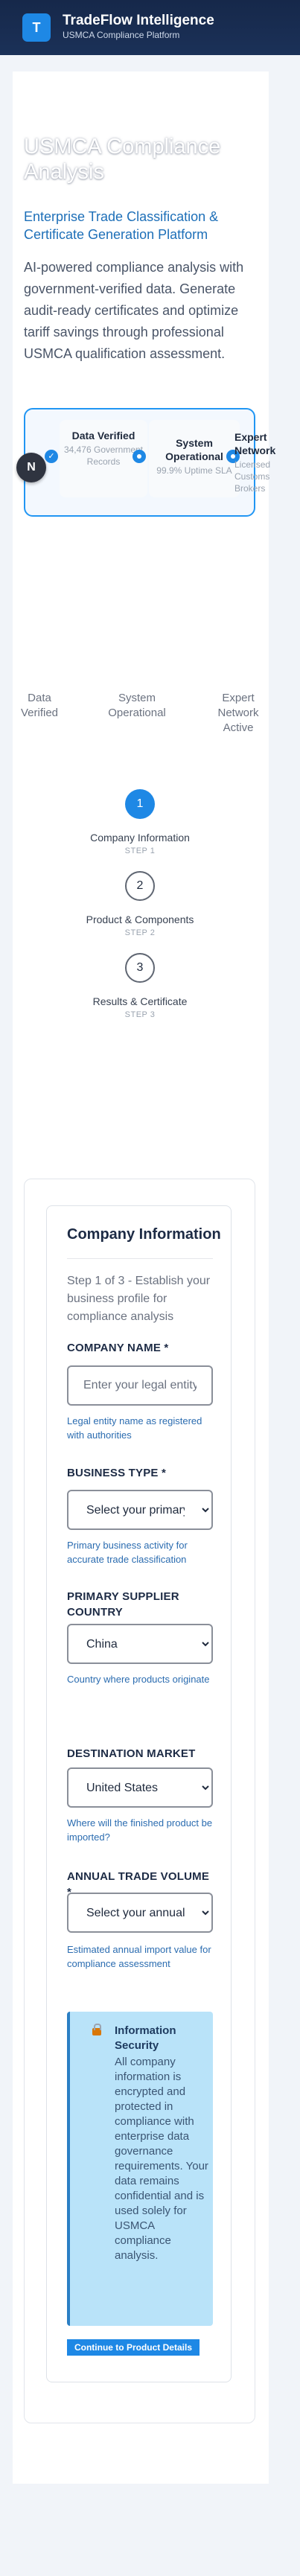 This screenshot has width=300, height=2576. What do you see at coordinates (194, 470) in the screenshot?
I see `stat-subtitle: 99.9% Uptime SLA` at bounding box center [194, 470].